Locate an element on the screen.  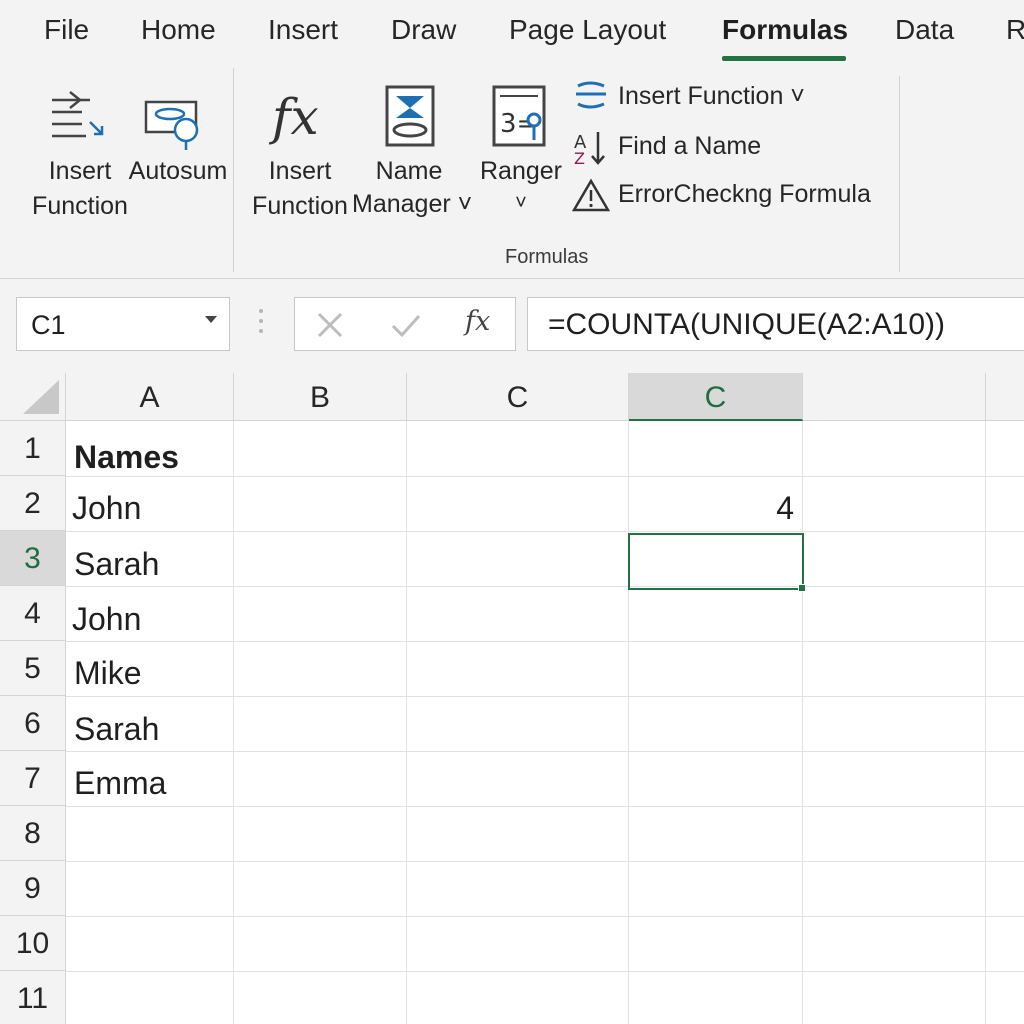
row-header: 7 is located at coordinates (33, 778).